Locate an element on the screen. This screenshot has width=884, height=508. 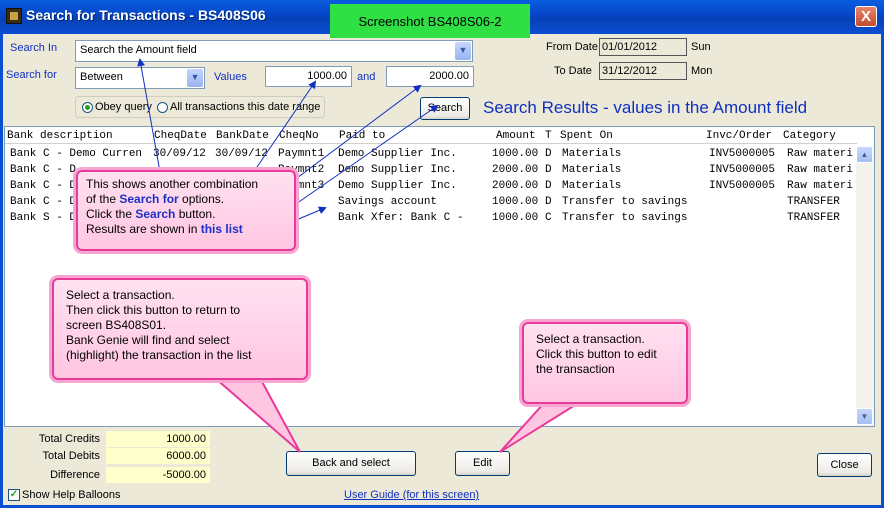
back-help-line2: Then click this button to return to is located at coordinates (153, 310).